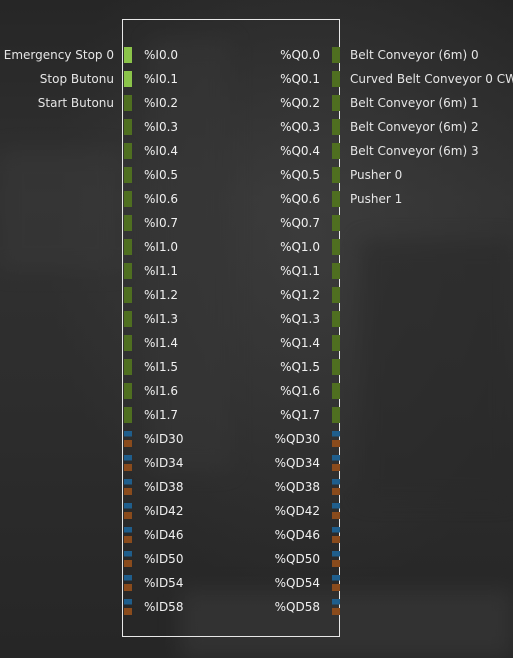 The height and width of the screenshot is (658, 513). What do you see at coordinates (297, 511) in the screenshot?
I see `output-address: %QD42` at bounding box center [297, 511].